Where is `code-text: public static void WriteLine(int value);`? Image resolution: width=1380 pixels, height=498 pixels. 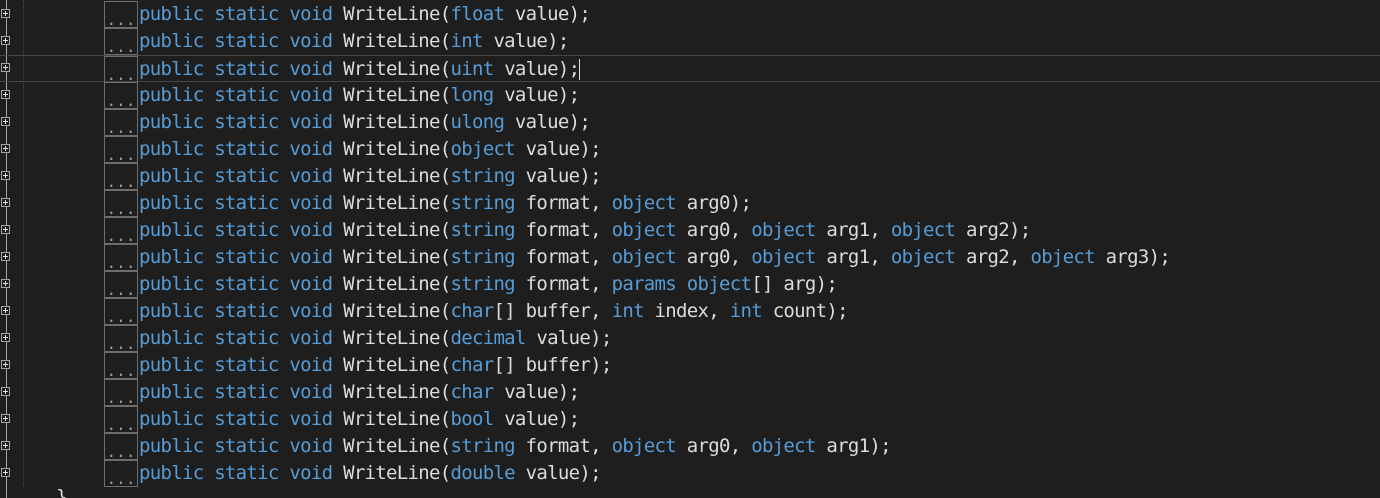 code-text: public static void WriteLine(int value); is located at coordinates (354, 41).